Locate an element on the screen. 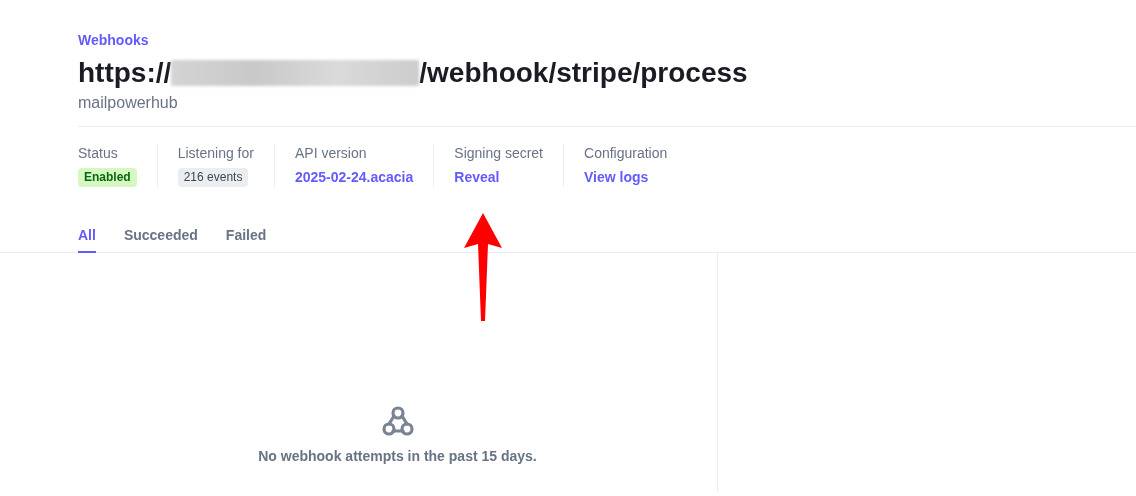  filter-tab: All is located at coordinates (87, 240).